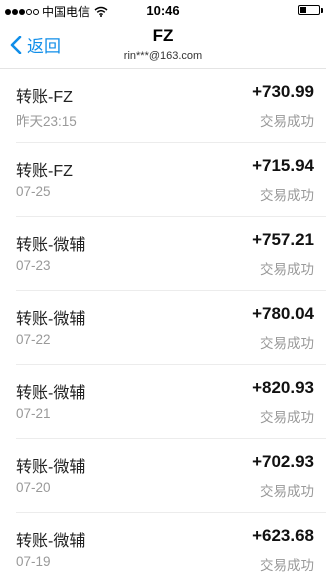  Describe the element at coordinates (33, 265) in the screenshot. I see `transaction-date: 07-23` at that location.